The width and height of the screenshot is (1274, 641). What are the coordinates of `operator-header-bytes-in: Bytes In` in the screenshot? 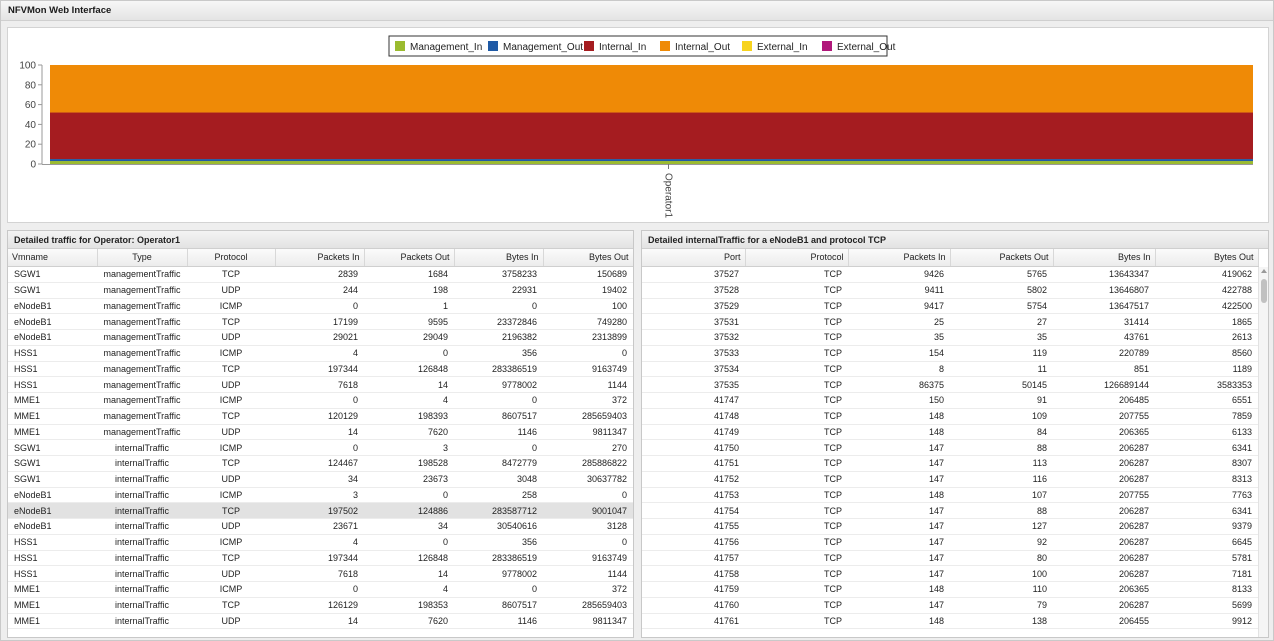 It's located at (499, 258).